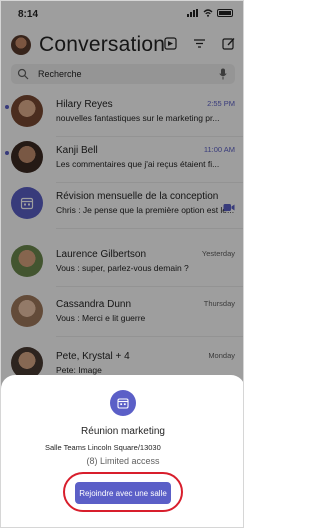  I want to click on highlight-ring, so click(123, 492).